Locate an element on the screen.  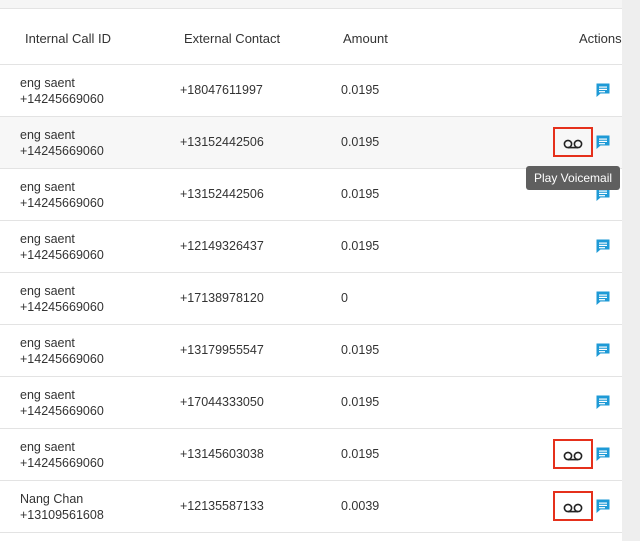
play-voicemail-tooltip: Play Voicemail is located at coordinates (573, 178).